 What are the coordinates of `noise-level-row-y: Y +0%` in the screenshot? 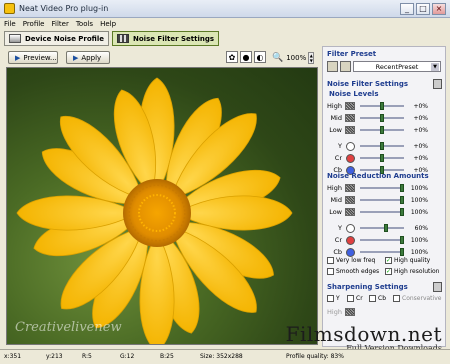 It's located at (384, 146).